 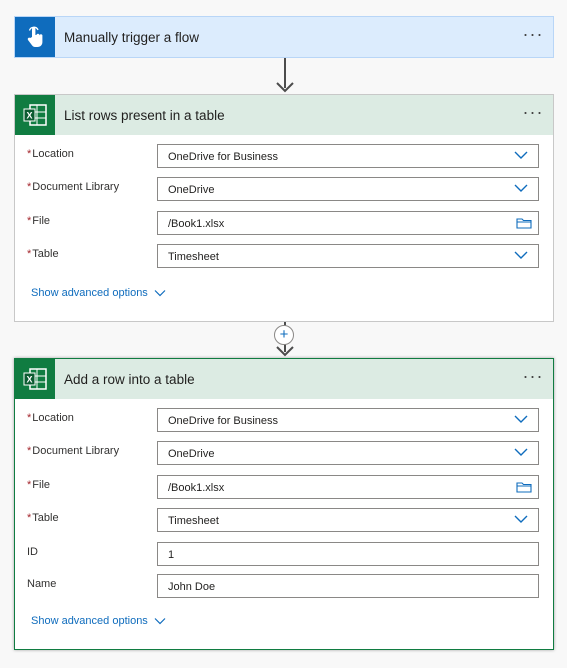 What do you see at coordinates (348, 586) in the screenshot?
I see `name-input: John Doe` at bounding box center [348, 586].